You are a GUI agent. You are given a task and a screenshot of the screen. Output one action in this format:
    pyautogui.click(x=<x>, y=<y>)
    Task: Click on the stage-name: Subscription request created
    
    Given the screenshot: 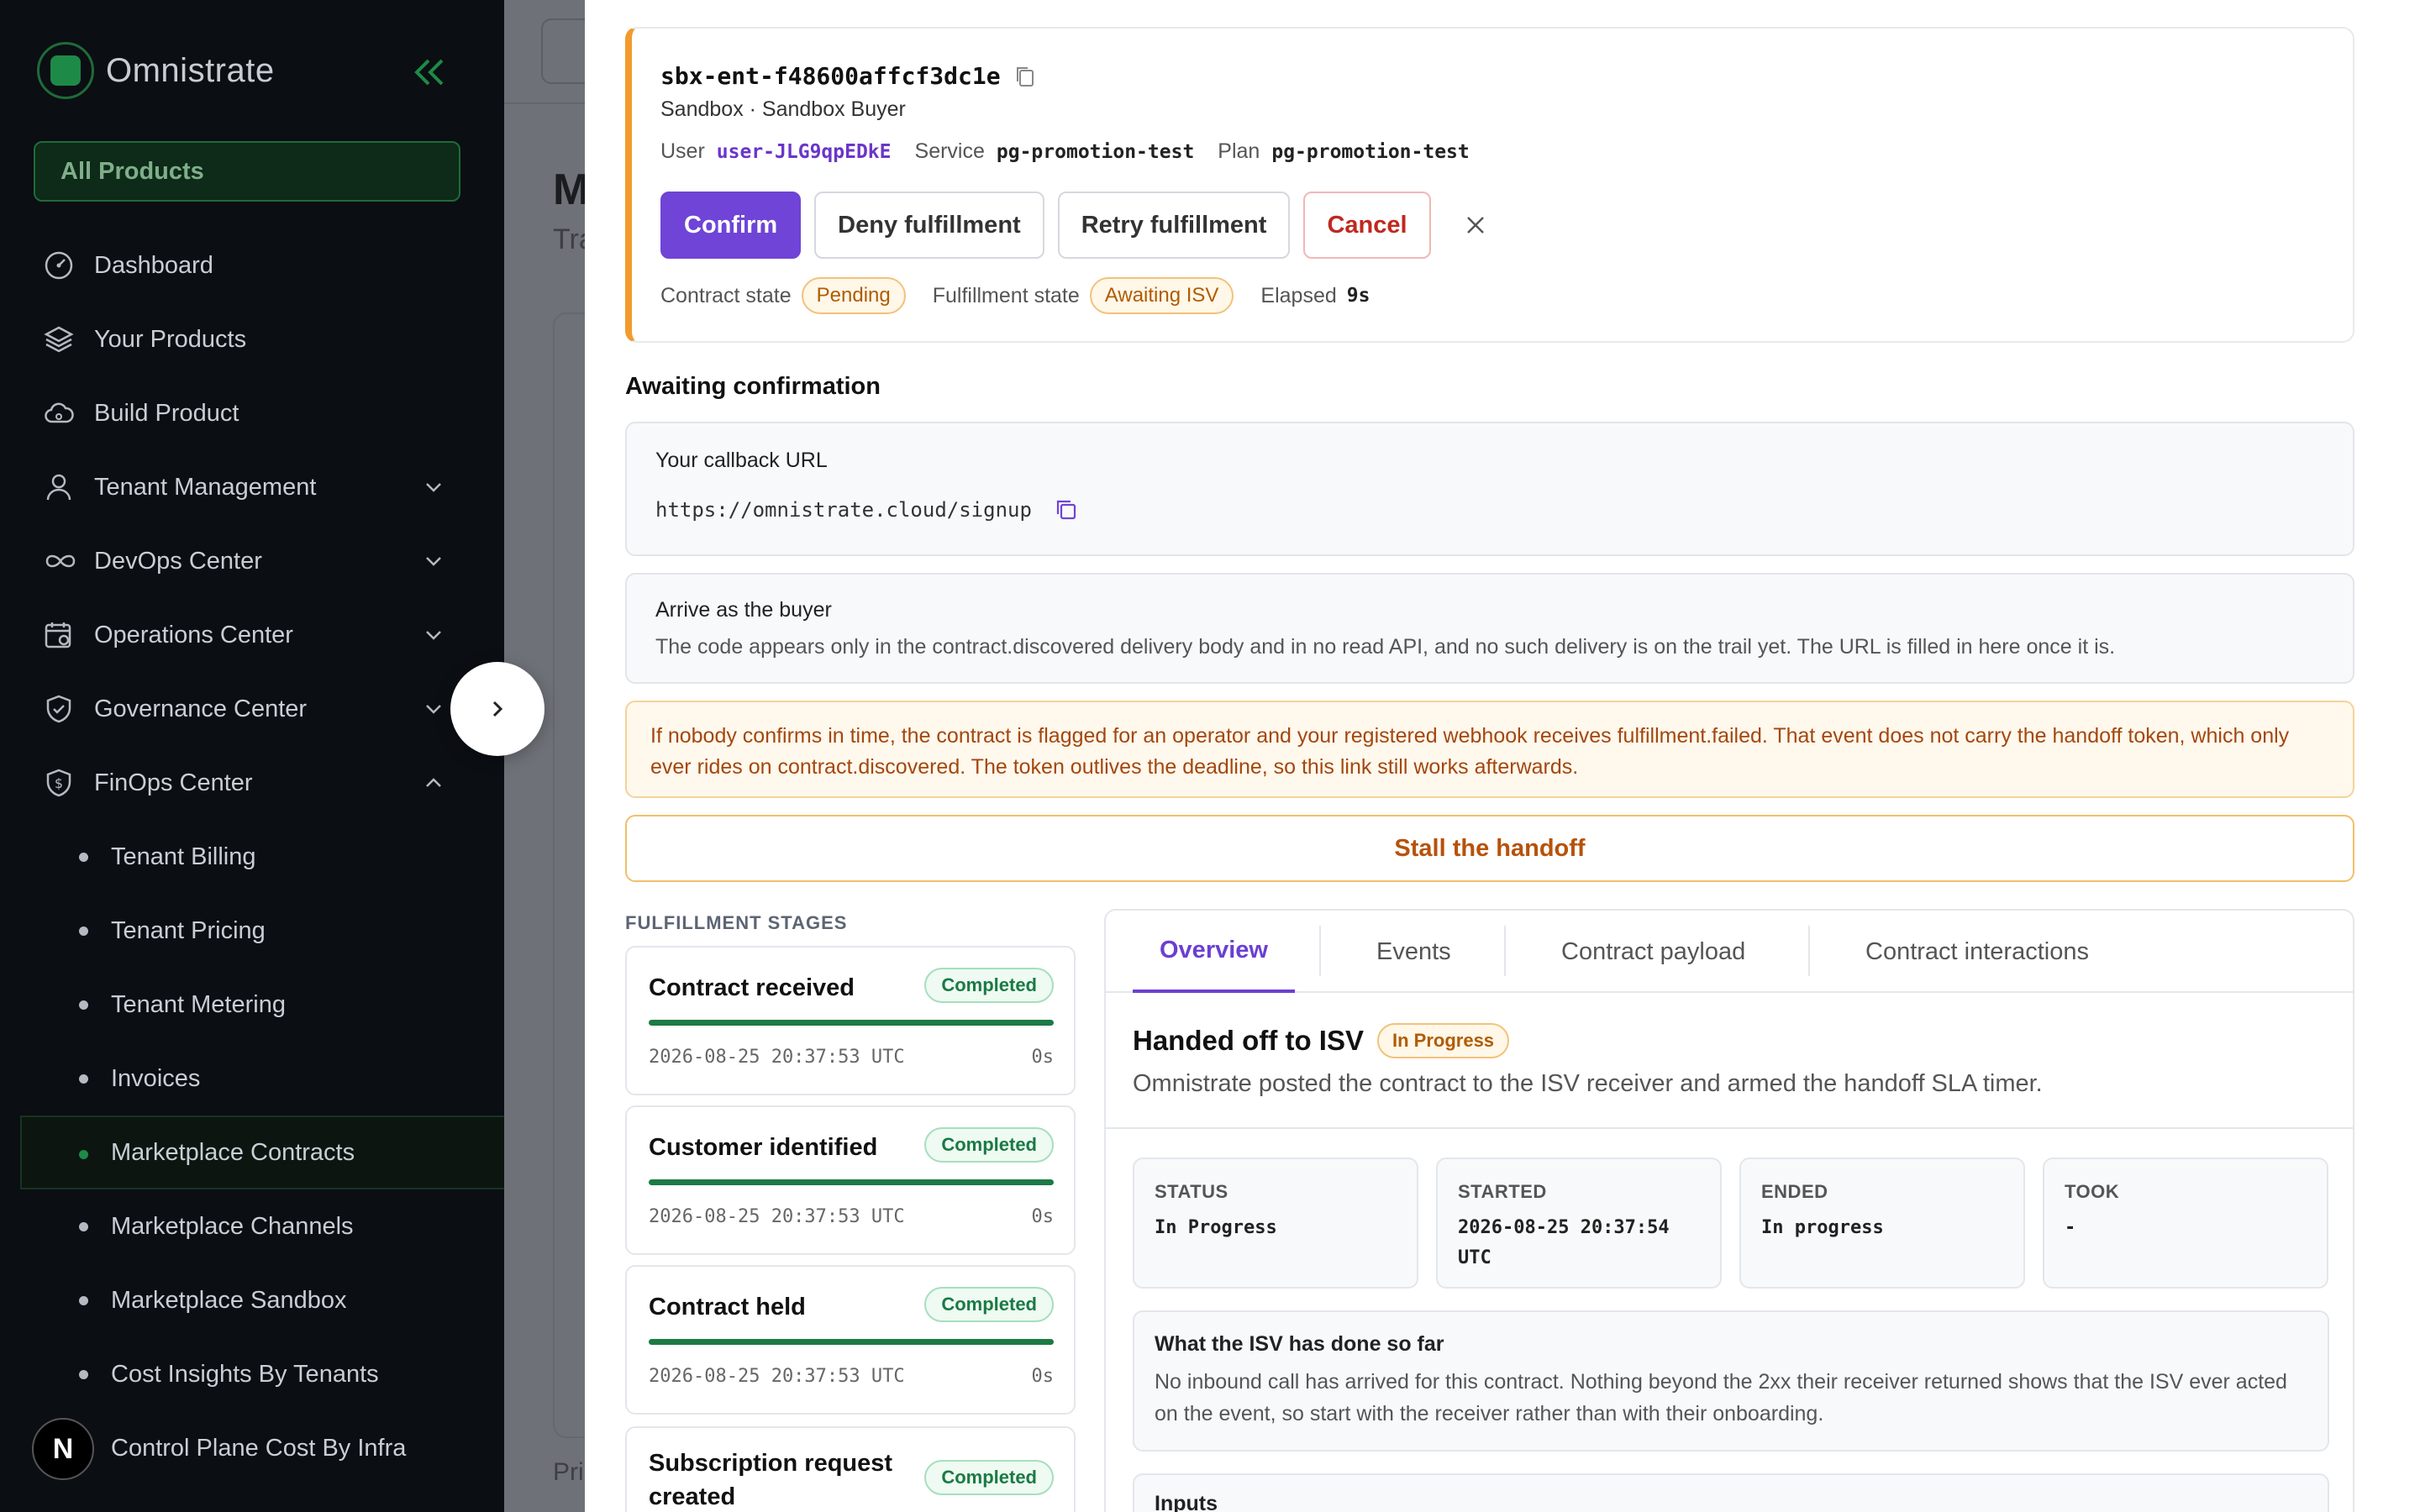 What is the action you would take?
    pyautogui.click(x=771, y=1480)
    